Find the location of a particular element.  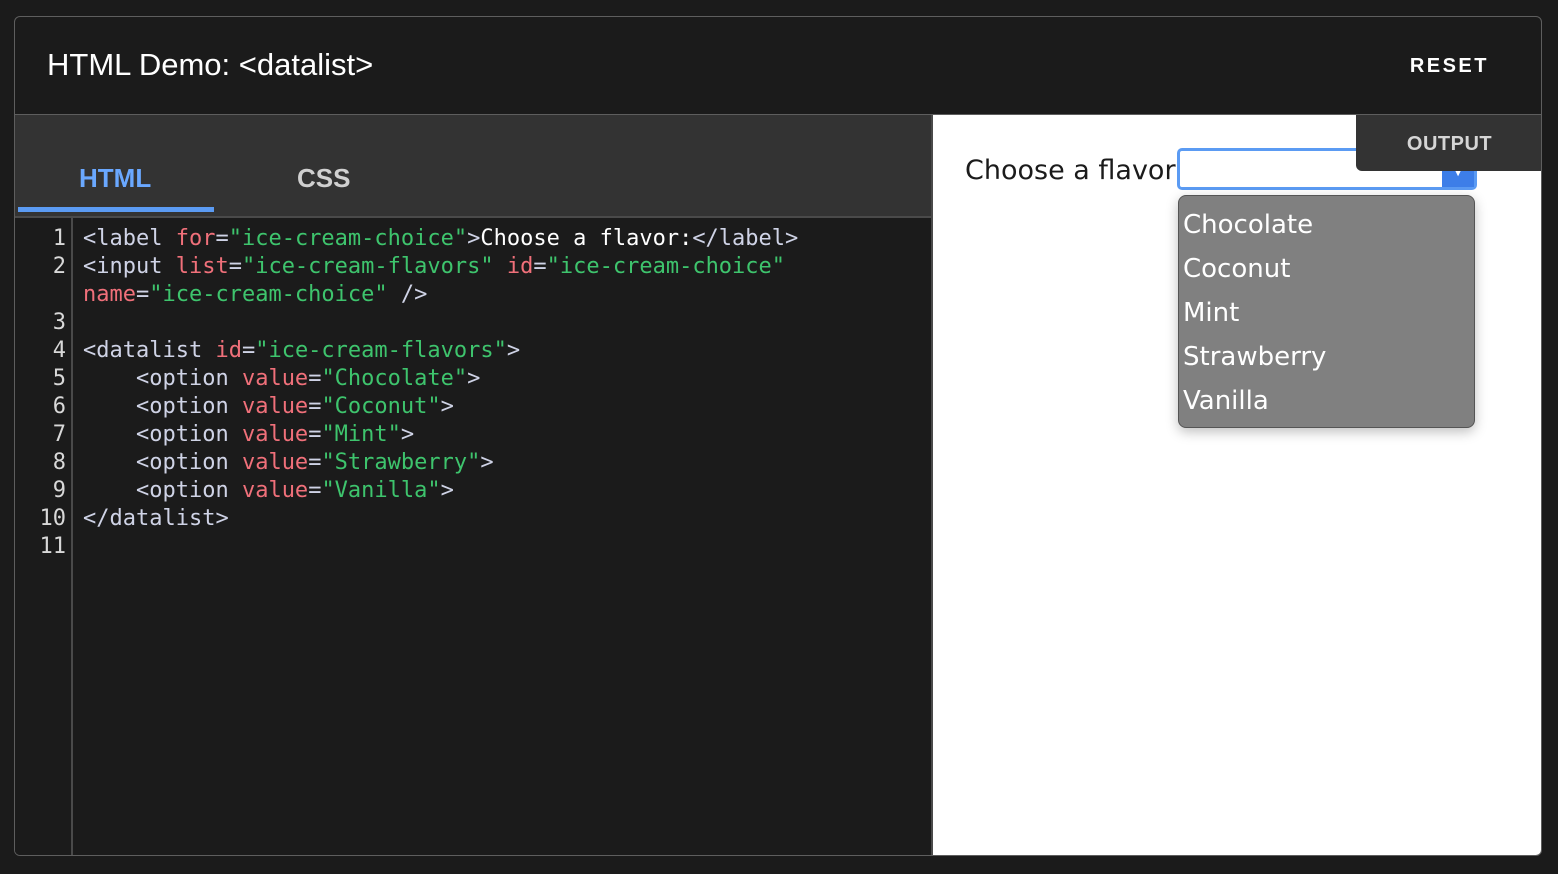

code-text: <option value="Coconut"> is located at coordinates (268, 407).